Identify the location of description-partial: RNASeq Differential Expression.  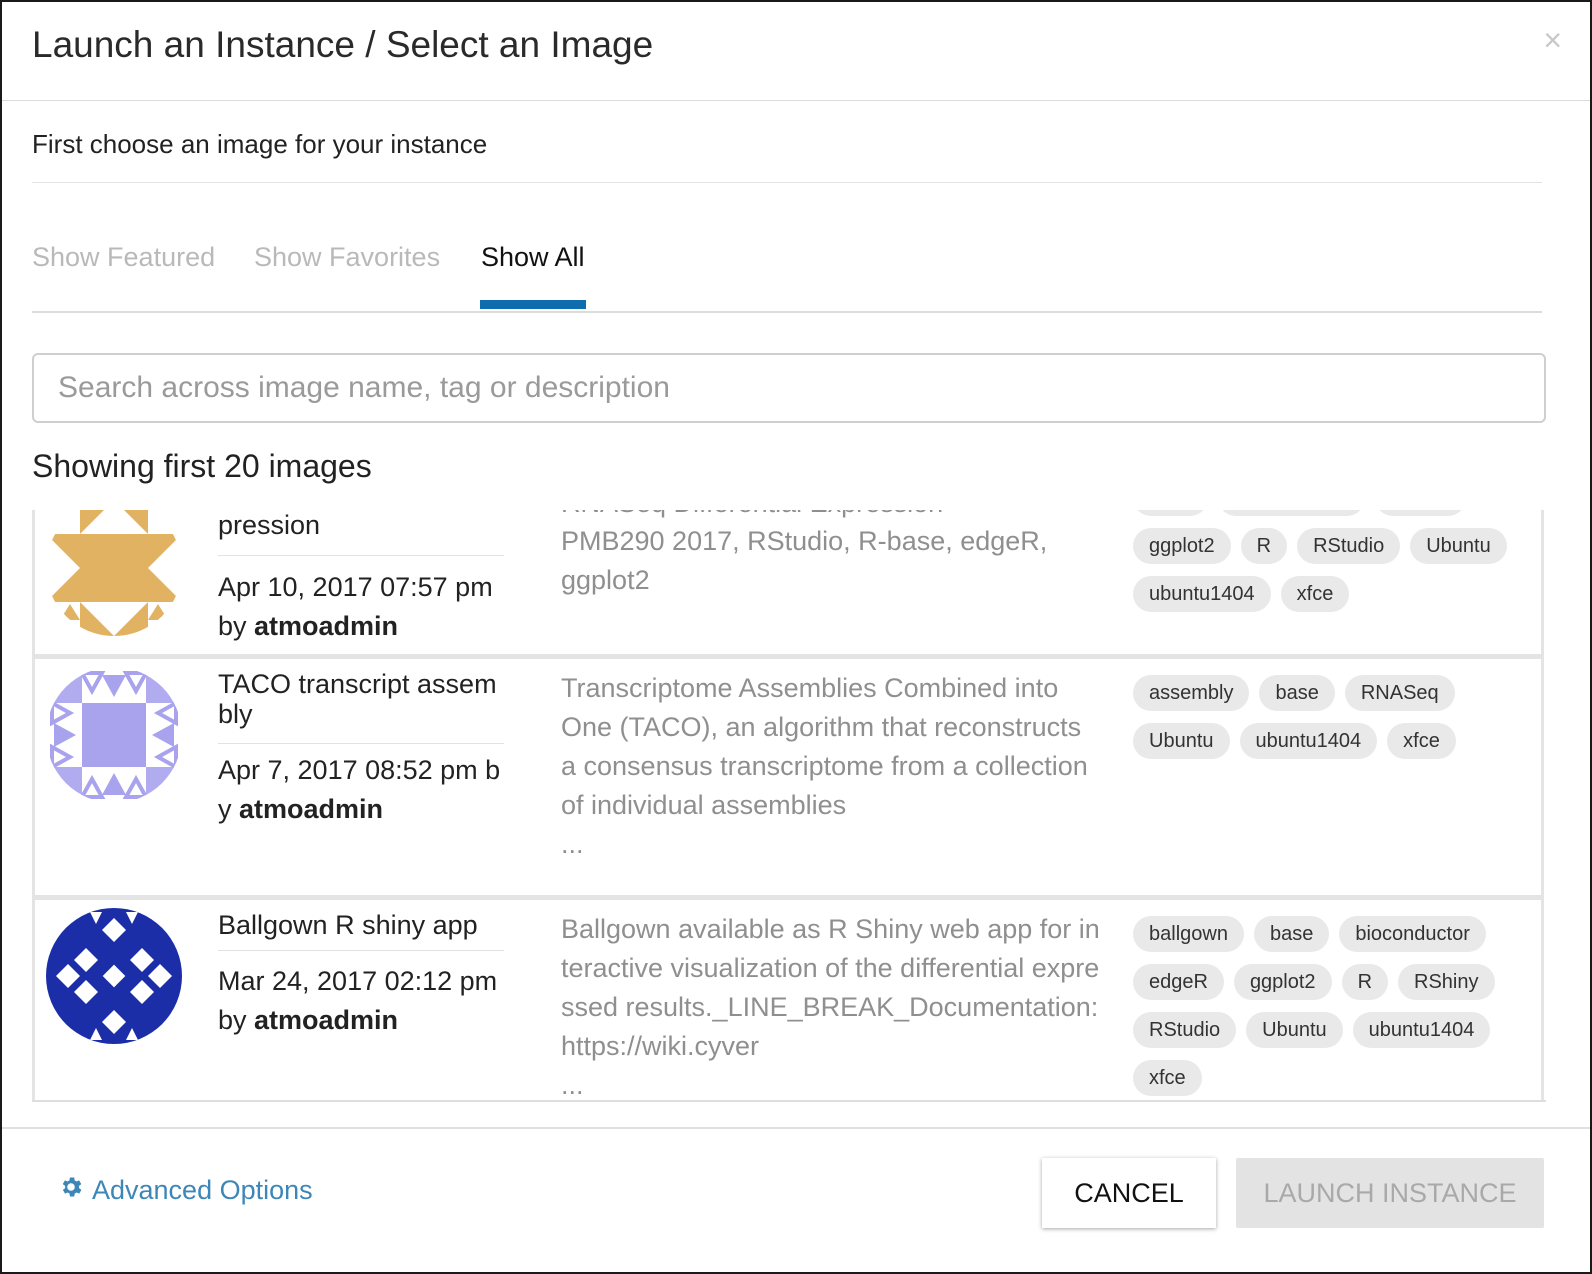
(831, 516).